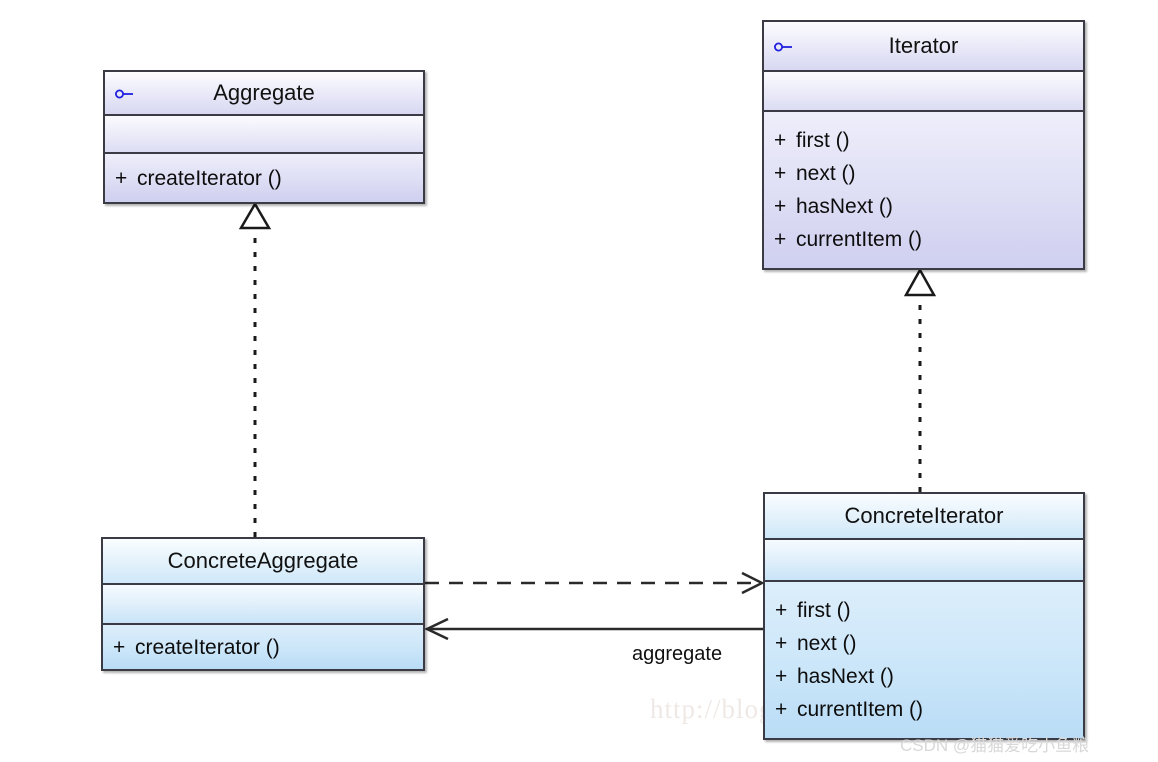  Describe the element at coordinates (595, 583) in the screenshot. I see `dependency-concreteaggregate-to-concreteiterator` at that location.